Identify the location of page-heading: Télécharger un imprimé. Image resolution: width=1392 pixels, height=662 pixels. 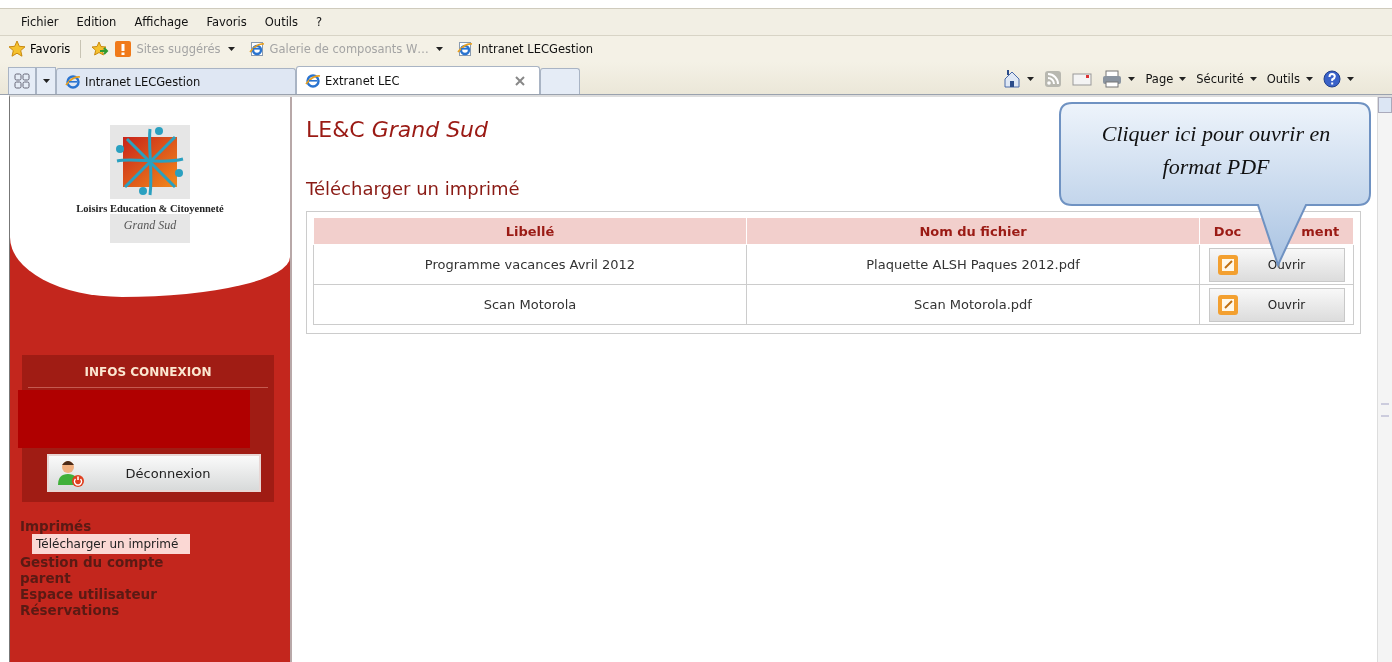
(413, 188).